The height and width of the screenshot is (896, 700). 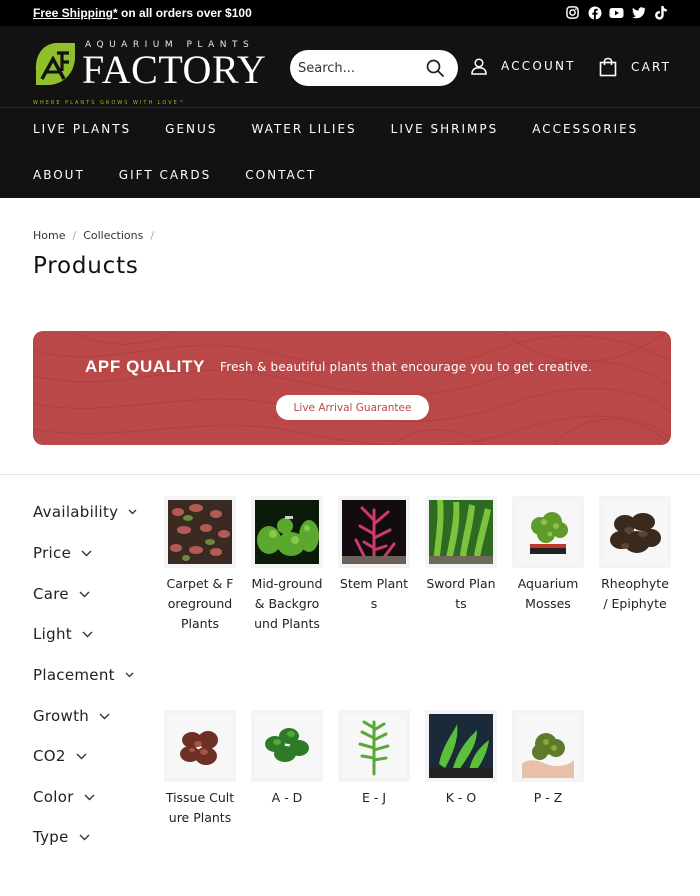 What do you see at coordinates (86, 266) in the screenshot?
I see `page-title: Products` at bounding box center [86, 266].